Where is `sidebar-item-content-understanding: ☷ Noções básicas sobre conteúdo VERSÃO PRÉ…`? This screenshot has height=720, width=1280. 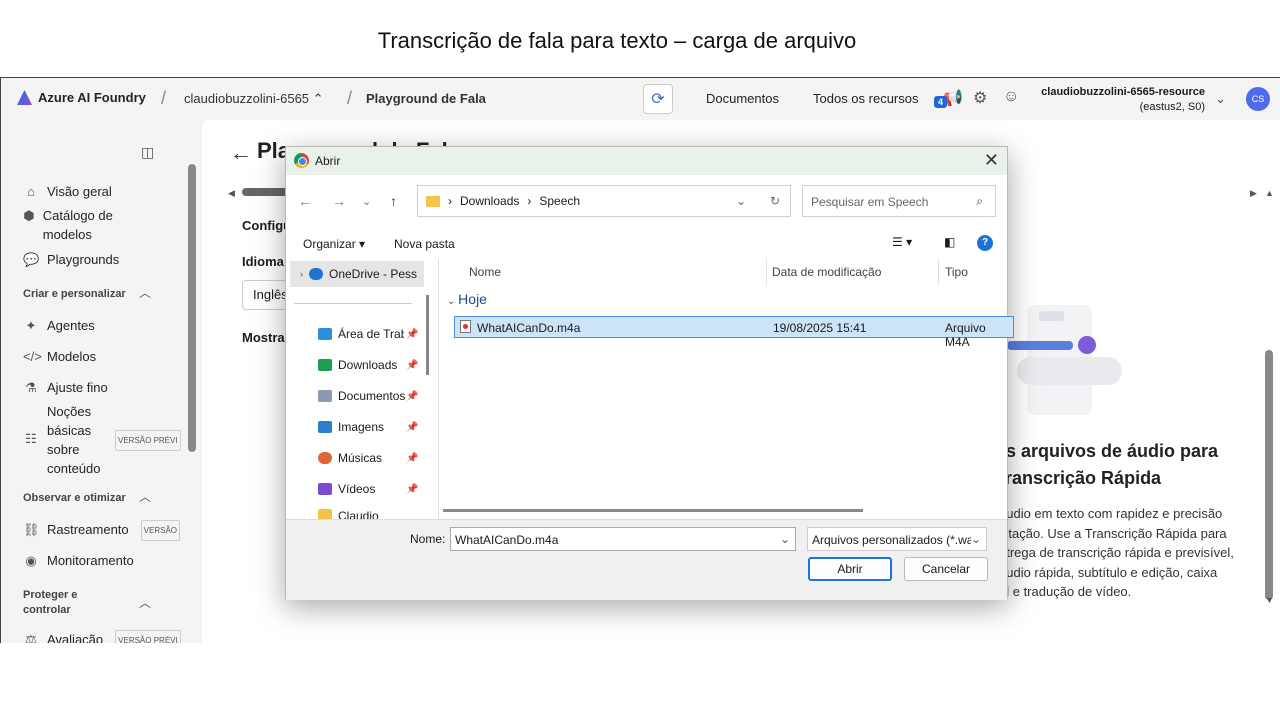
sidebar-item-content-understanding: ☷ Noções básicas sobre conteúdo VERSÃO PRÉ… is located at coordinates (103, 440).